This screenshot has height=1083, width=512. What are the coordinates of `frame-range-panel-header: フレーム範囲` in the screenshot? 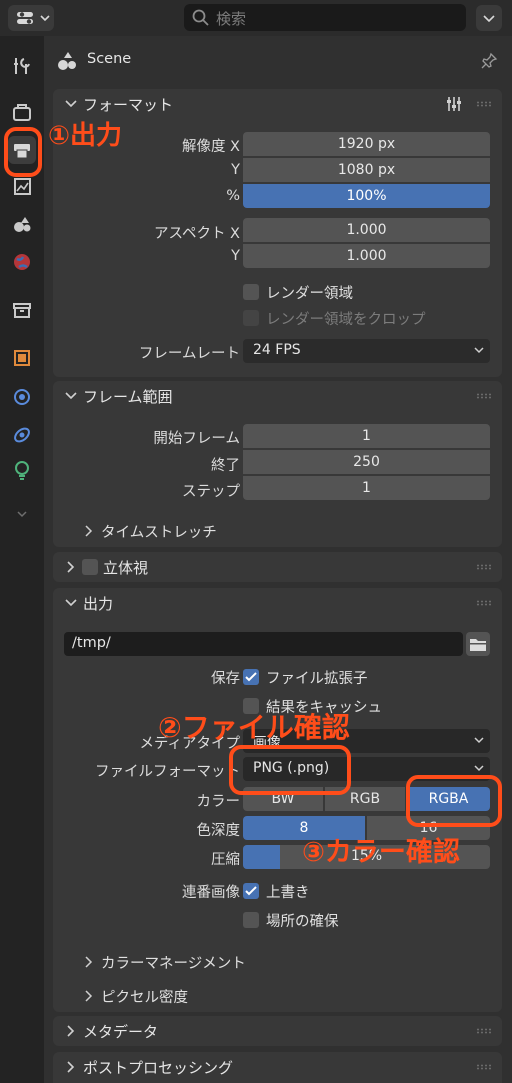 It's located at (277, 396).